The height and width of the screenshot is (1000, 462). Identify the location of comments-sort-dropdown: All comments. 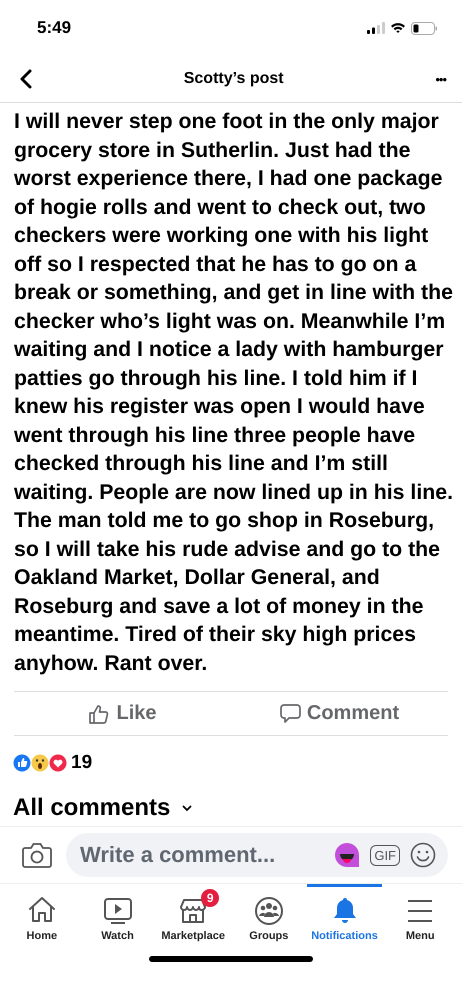
(102, 808).